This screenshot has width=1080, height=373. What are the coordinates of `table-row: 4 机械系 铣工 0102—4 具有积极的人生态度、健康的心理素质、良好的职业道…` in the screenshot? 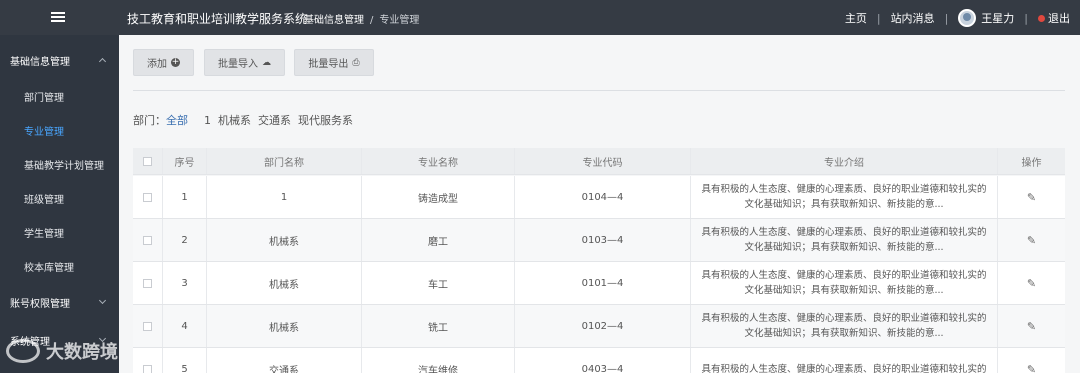 It's located at (599, 326).